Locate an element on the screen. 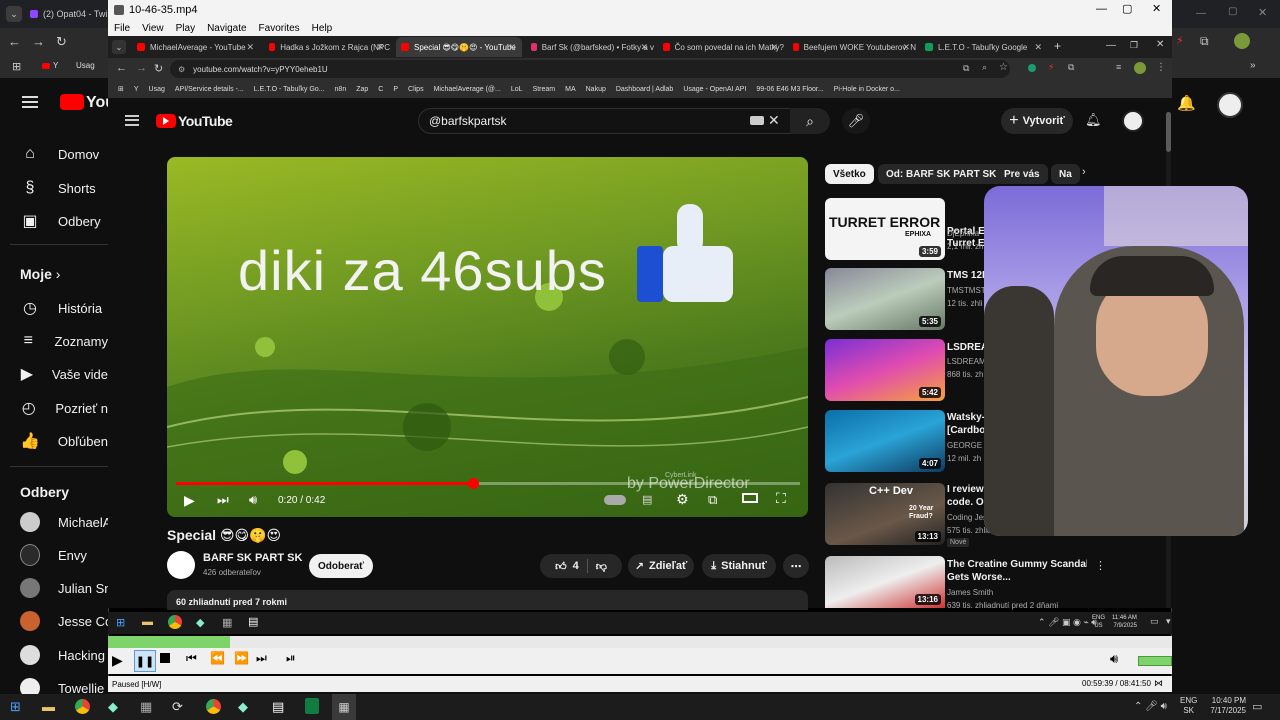 The height and width of the screenshot is (720, 1280). voice-search-button: 🎤︎ is located at coordinates (856, 121).